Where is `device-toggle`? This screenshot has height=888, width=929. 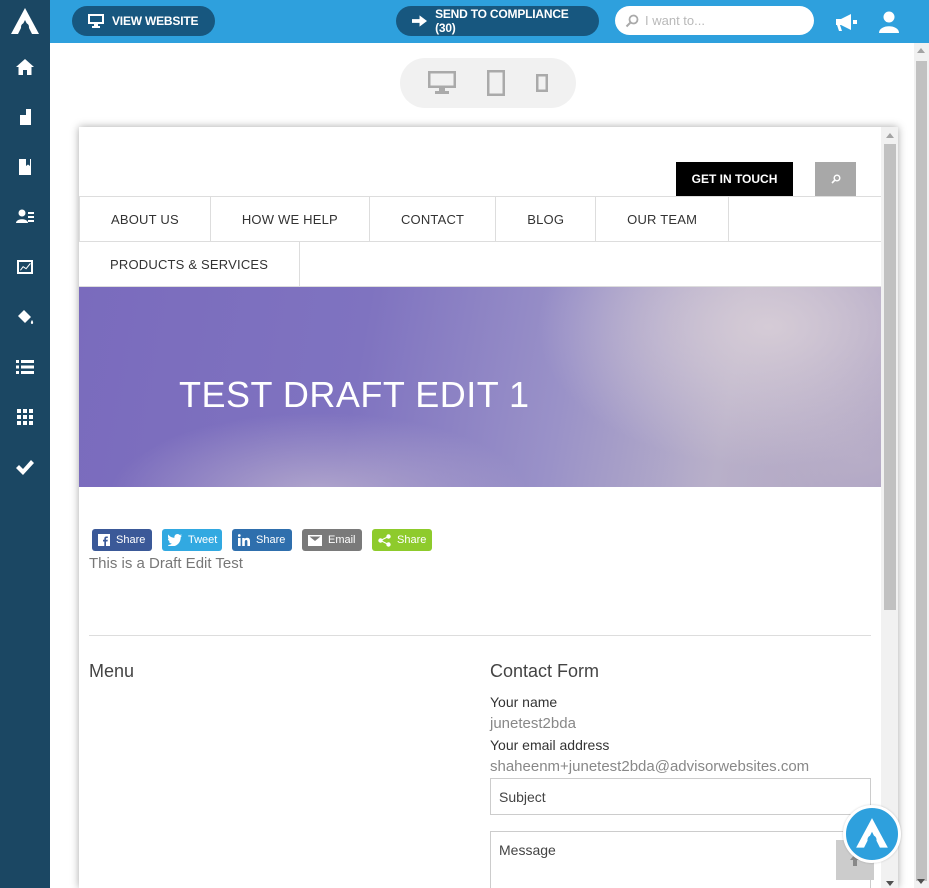 device-toggle is located at coordinates (488, 83).